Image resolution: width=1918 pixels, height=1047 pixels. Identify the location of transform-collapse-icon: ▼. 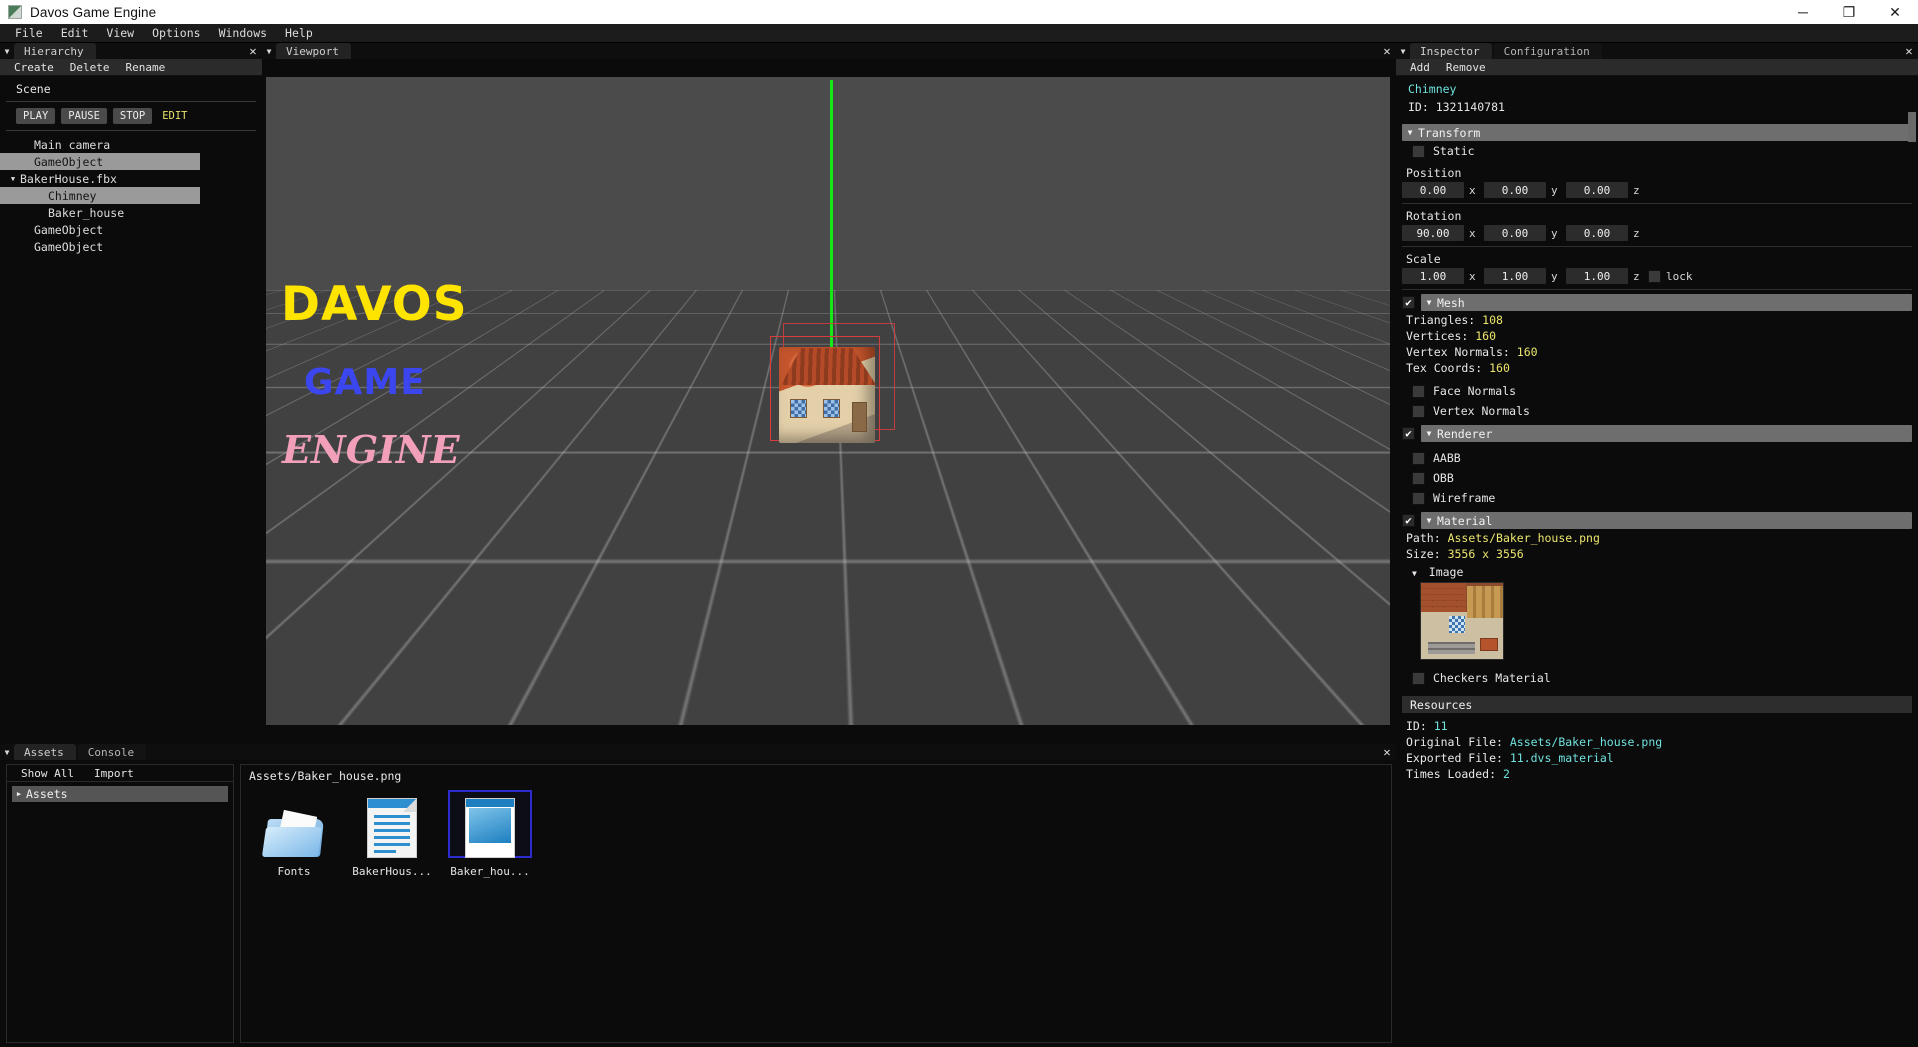
(1410, 132).